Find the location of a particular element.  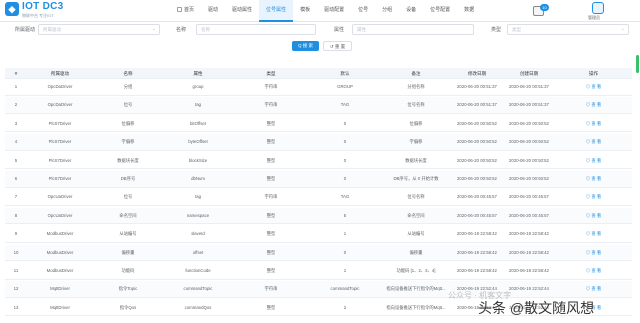

app-subtitle: 物联中台 专注IOT is located at coordinates (38, 15).